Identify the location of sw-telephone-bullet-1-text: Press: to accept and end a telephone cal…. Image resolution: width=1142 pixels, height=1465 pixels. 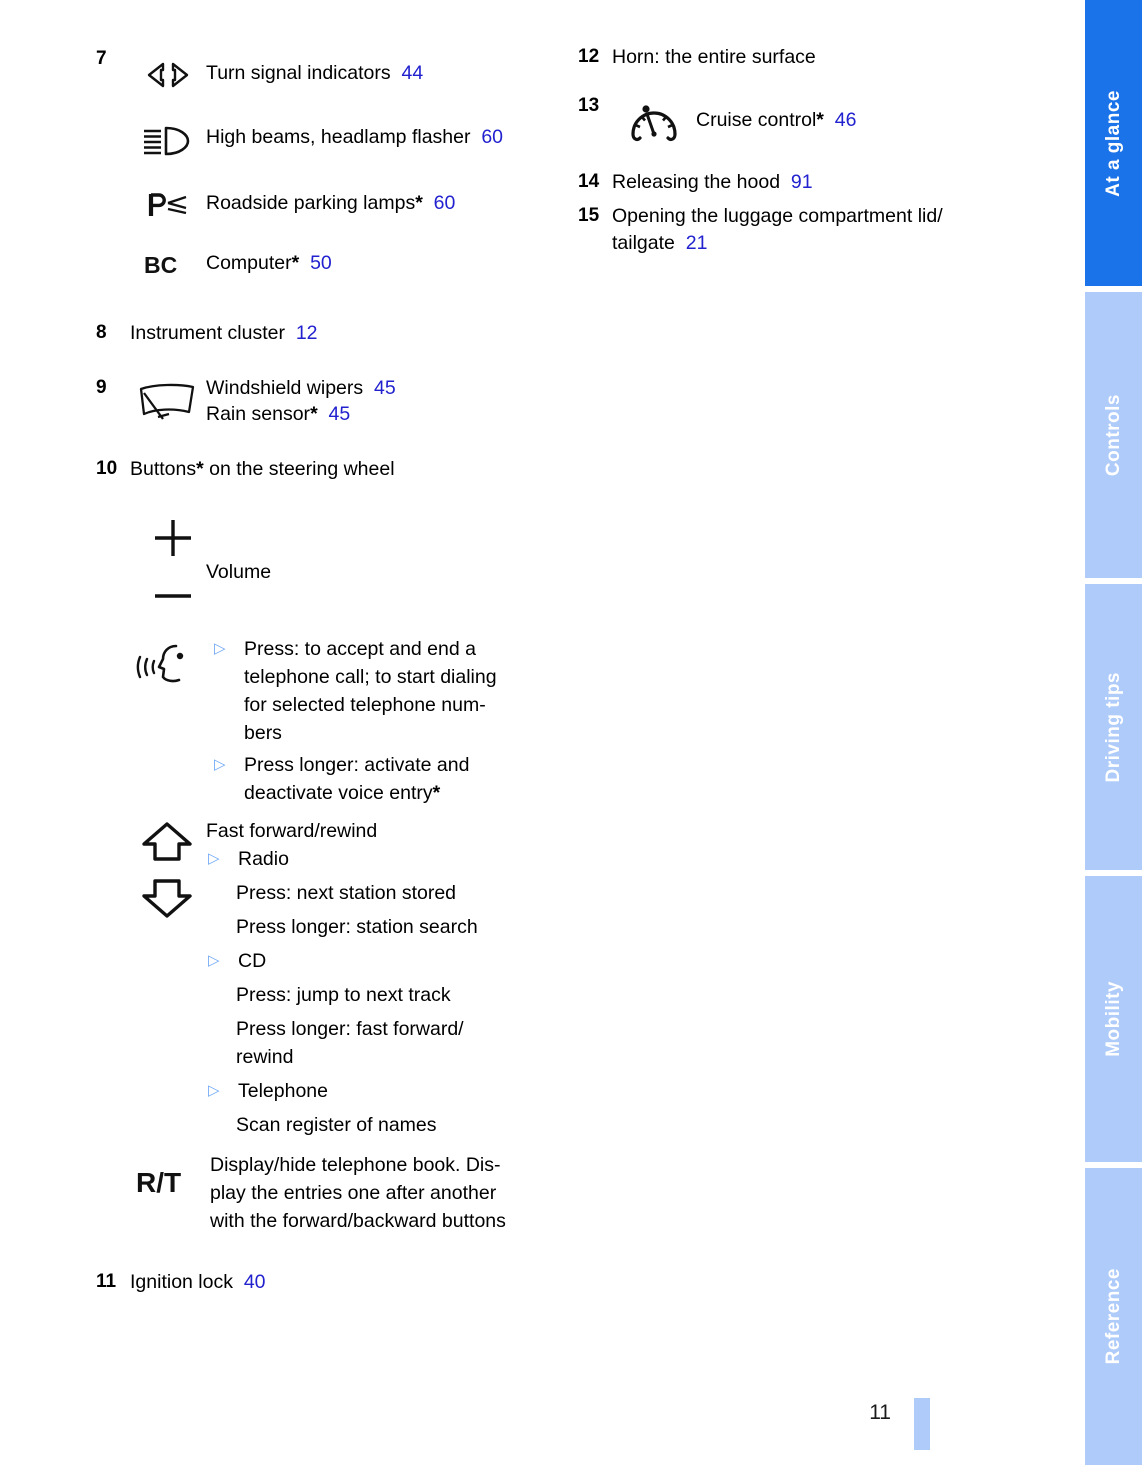
(370, 691).